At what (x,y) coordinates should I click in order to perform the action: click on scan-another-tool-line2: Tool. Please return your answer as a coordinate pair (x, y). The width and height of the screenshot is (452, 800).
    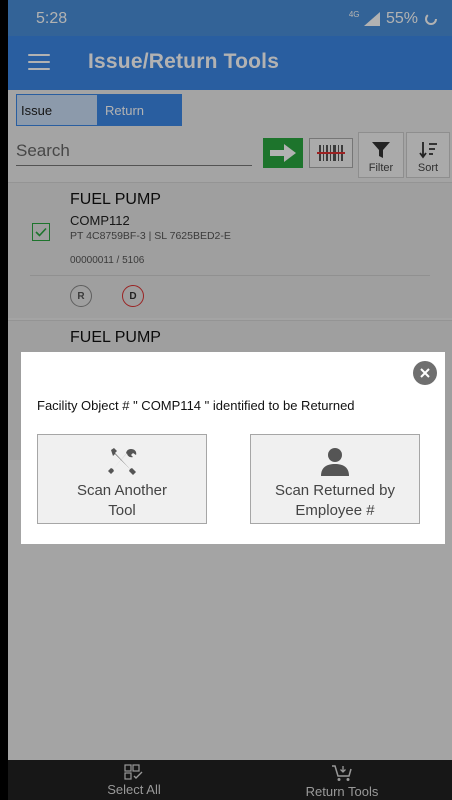
    Looking at the image, I should click on (122, 510).